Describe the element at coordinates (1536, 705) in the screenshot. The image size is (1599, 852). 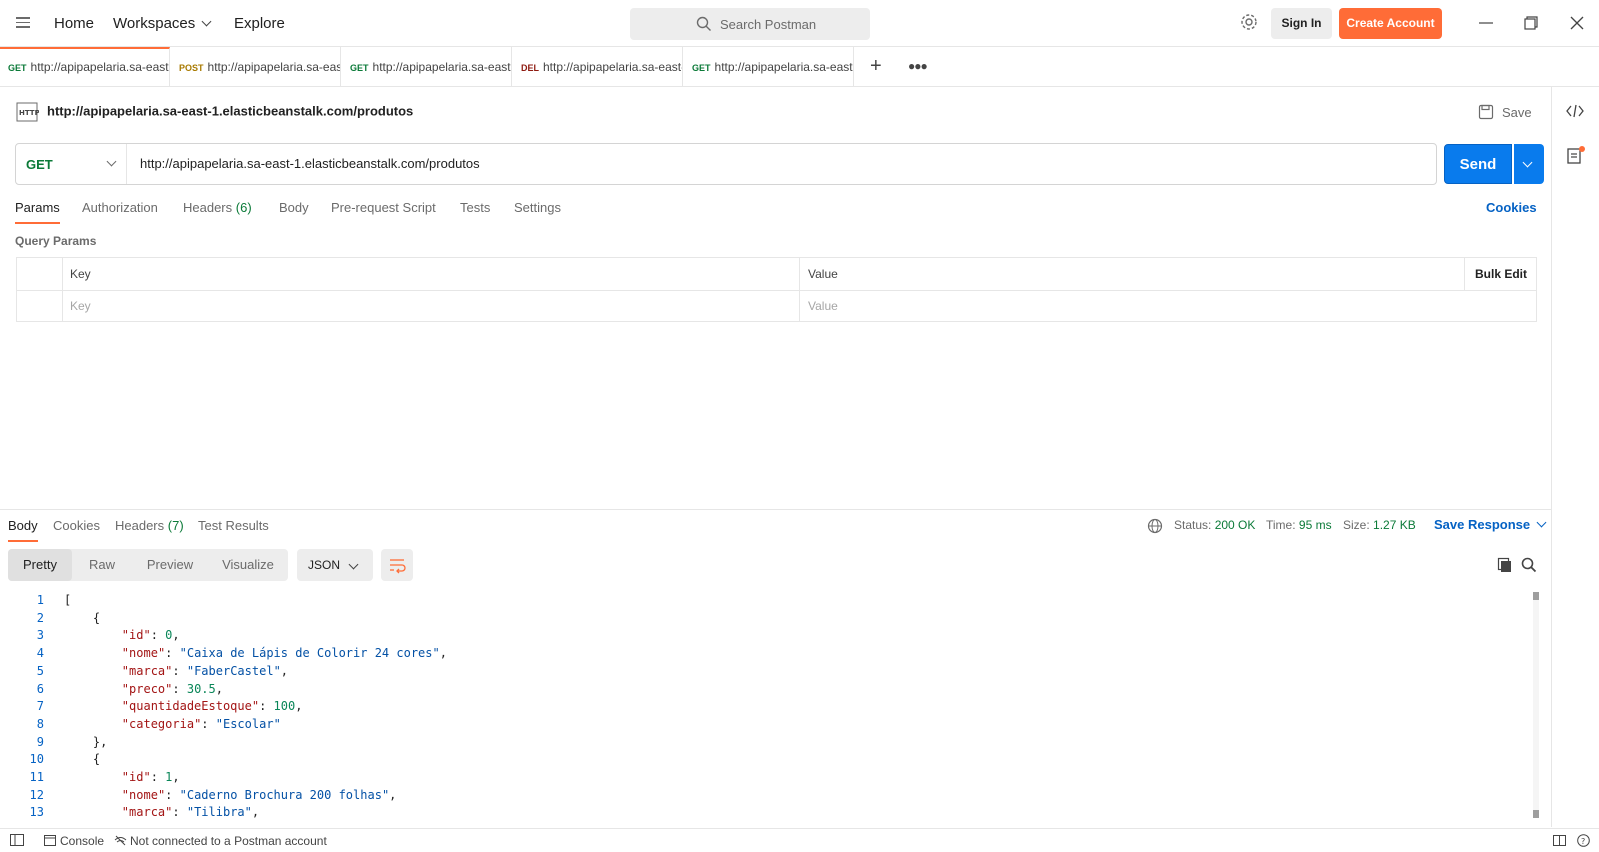
I see `scrollbar` at that location.